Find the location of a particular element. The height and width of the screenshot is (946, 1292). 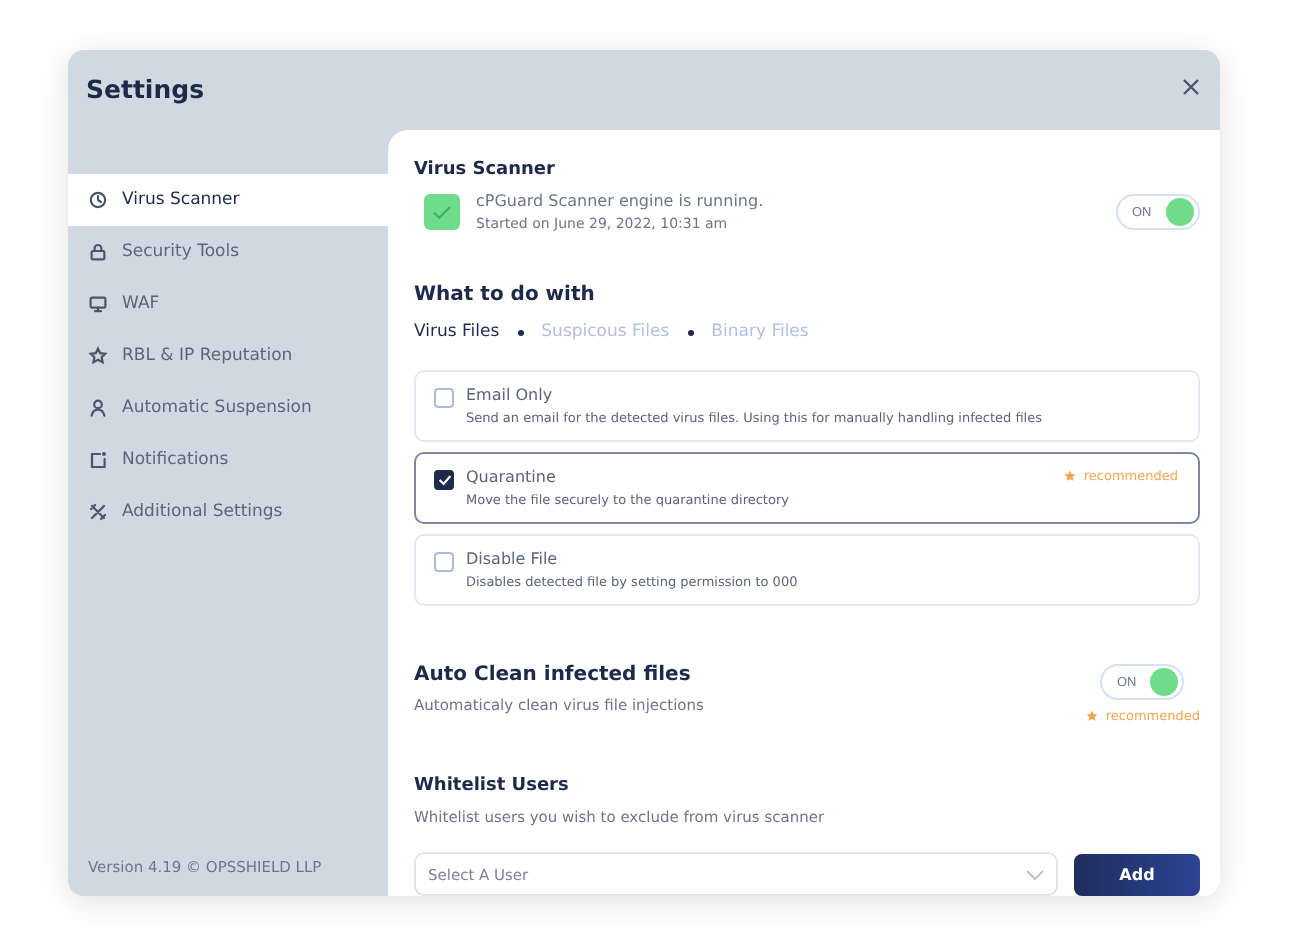

notification-icon is located at coordinates (98, 460).